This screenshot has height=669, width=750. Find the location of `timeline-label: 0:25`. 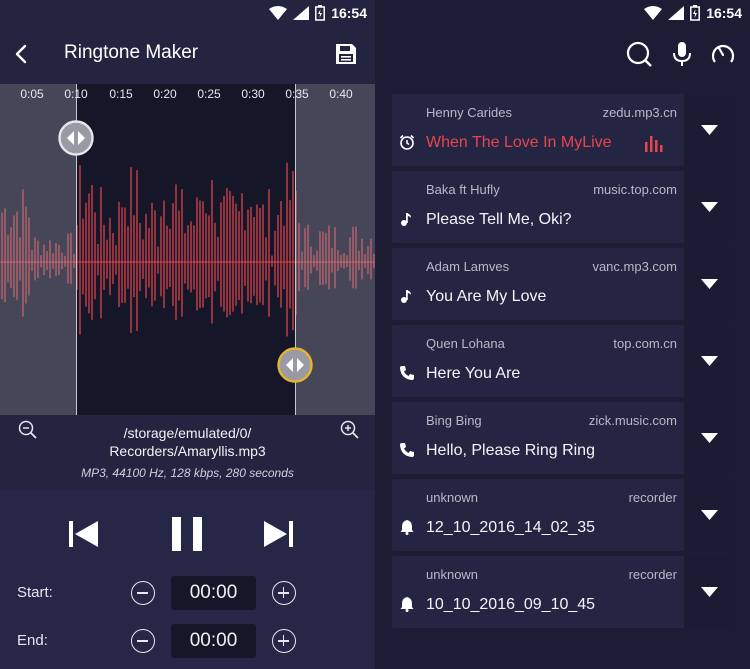

timeline-label: 0:25 is located at coordinates (209, 94).